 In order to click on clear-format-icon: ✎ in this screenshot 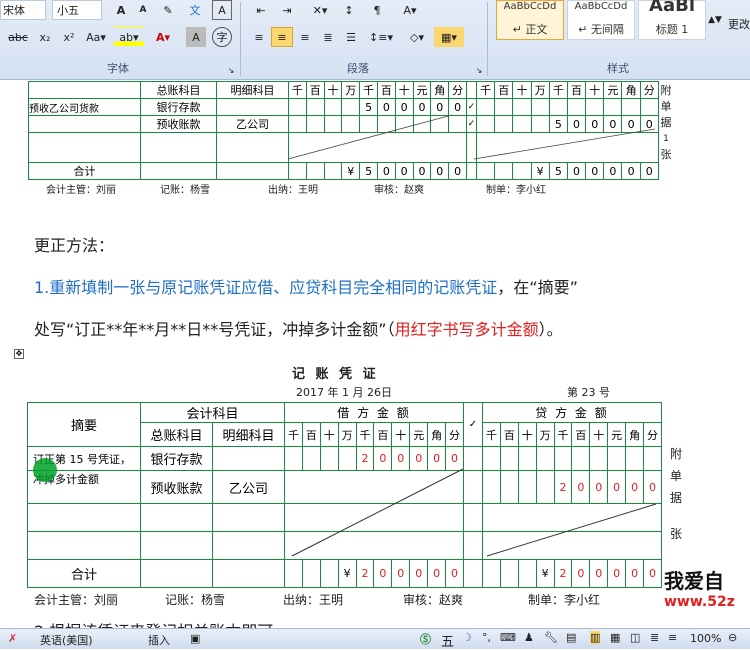, I will do `click(168, 10)`.